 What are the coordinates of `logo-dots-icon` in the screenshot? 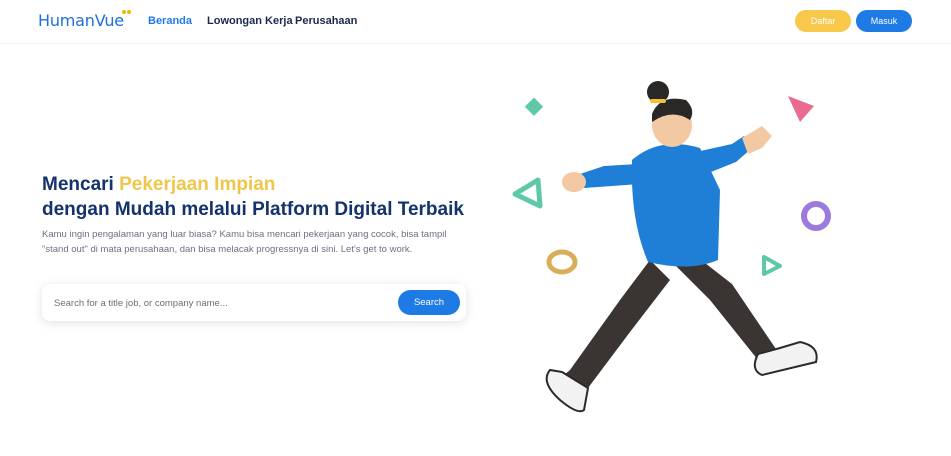 It's located at (126, 13).